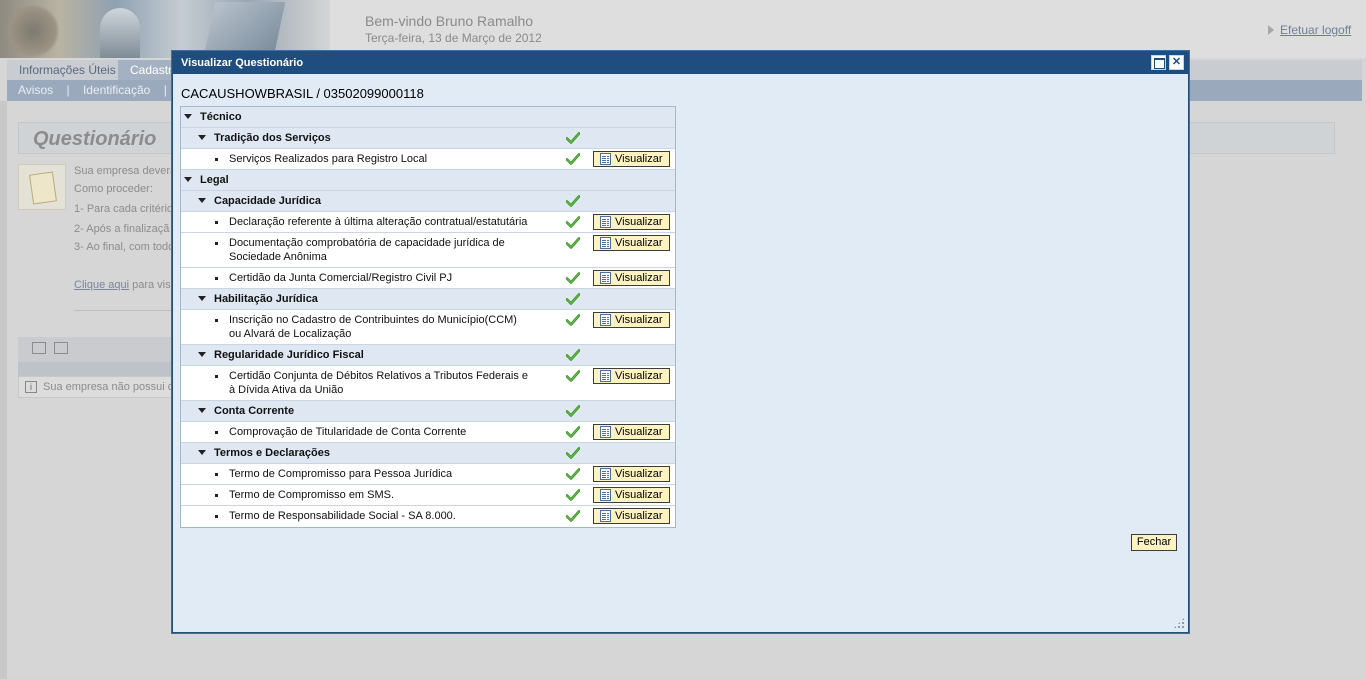 The width and height of the screenshot is (1366, 679). Describe the element at coordinates (1158, 62) in the screenshot. I see `maximize-button` at that location.